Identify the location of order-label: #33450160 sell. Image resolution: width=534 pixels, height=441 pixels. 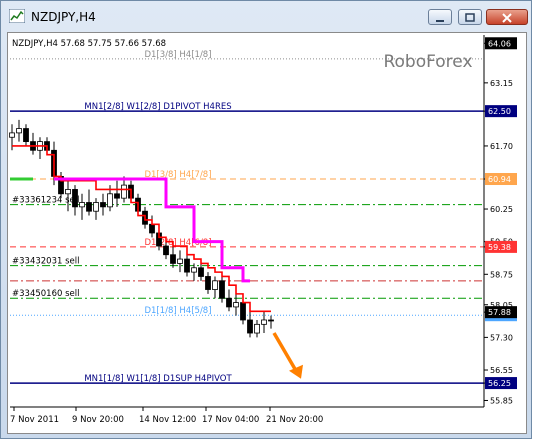
(45, 294).